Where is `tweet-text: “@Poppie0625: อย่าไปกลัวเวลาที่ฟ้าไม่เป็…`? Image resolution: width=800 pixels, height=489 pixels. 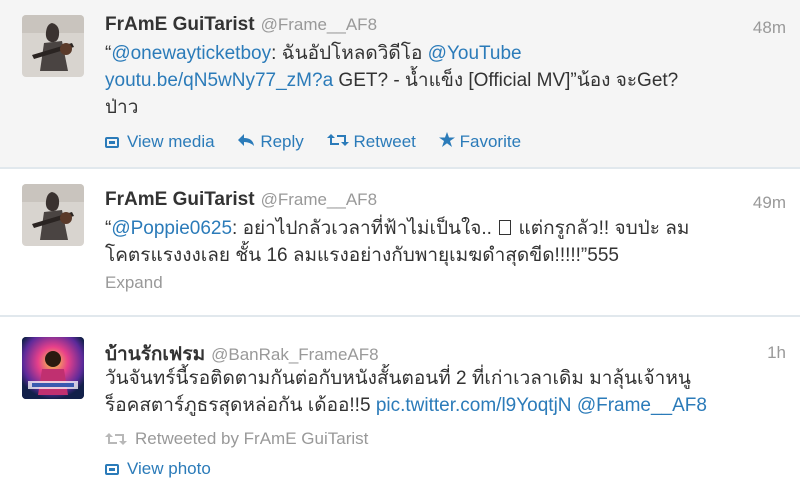
tweet-text: “@Poppie0625: อย่าไปกลัวเวลาที่ฟ้าไม่เป็… is located at coordinates (445, 242).